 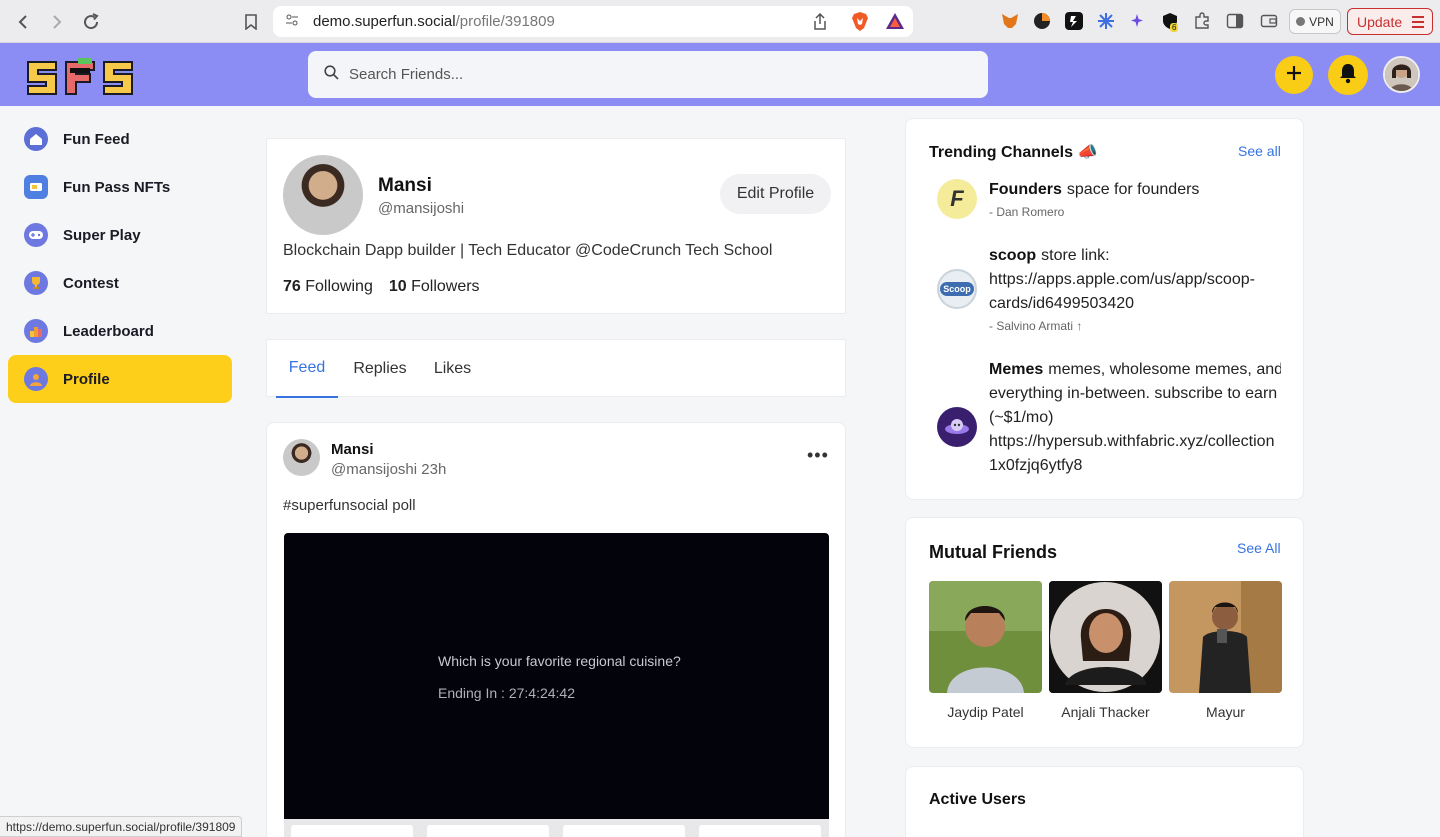 What do you see at coordinates (775, 194) in the screenshot?
I see `edit-profile-button: Edit Profile` at bounding box center [775, 194].